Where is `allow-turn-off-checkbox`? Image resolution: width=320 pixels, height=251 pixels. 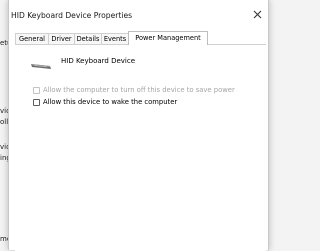 allow-turn-off-checkbox is located at coordinates (36, 90).